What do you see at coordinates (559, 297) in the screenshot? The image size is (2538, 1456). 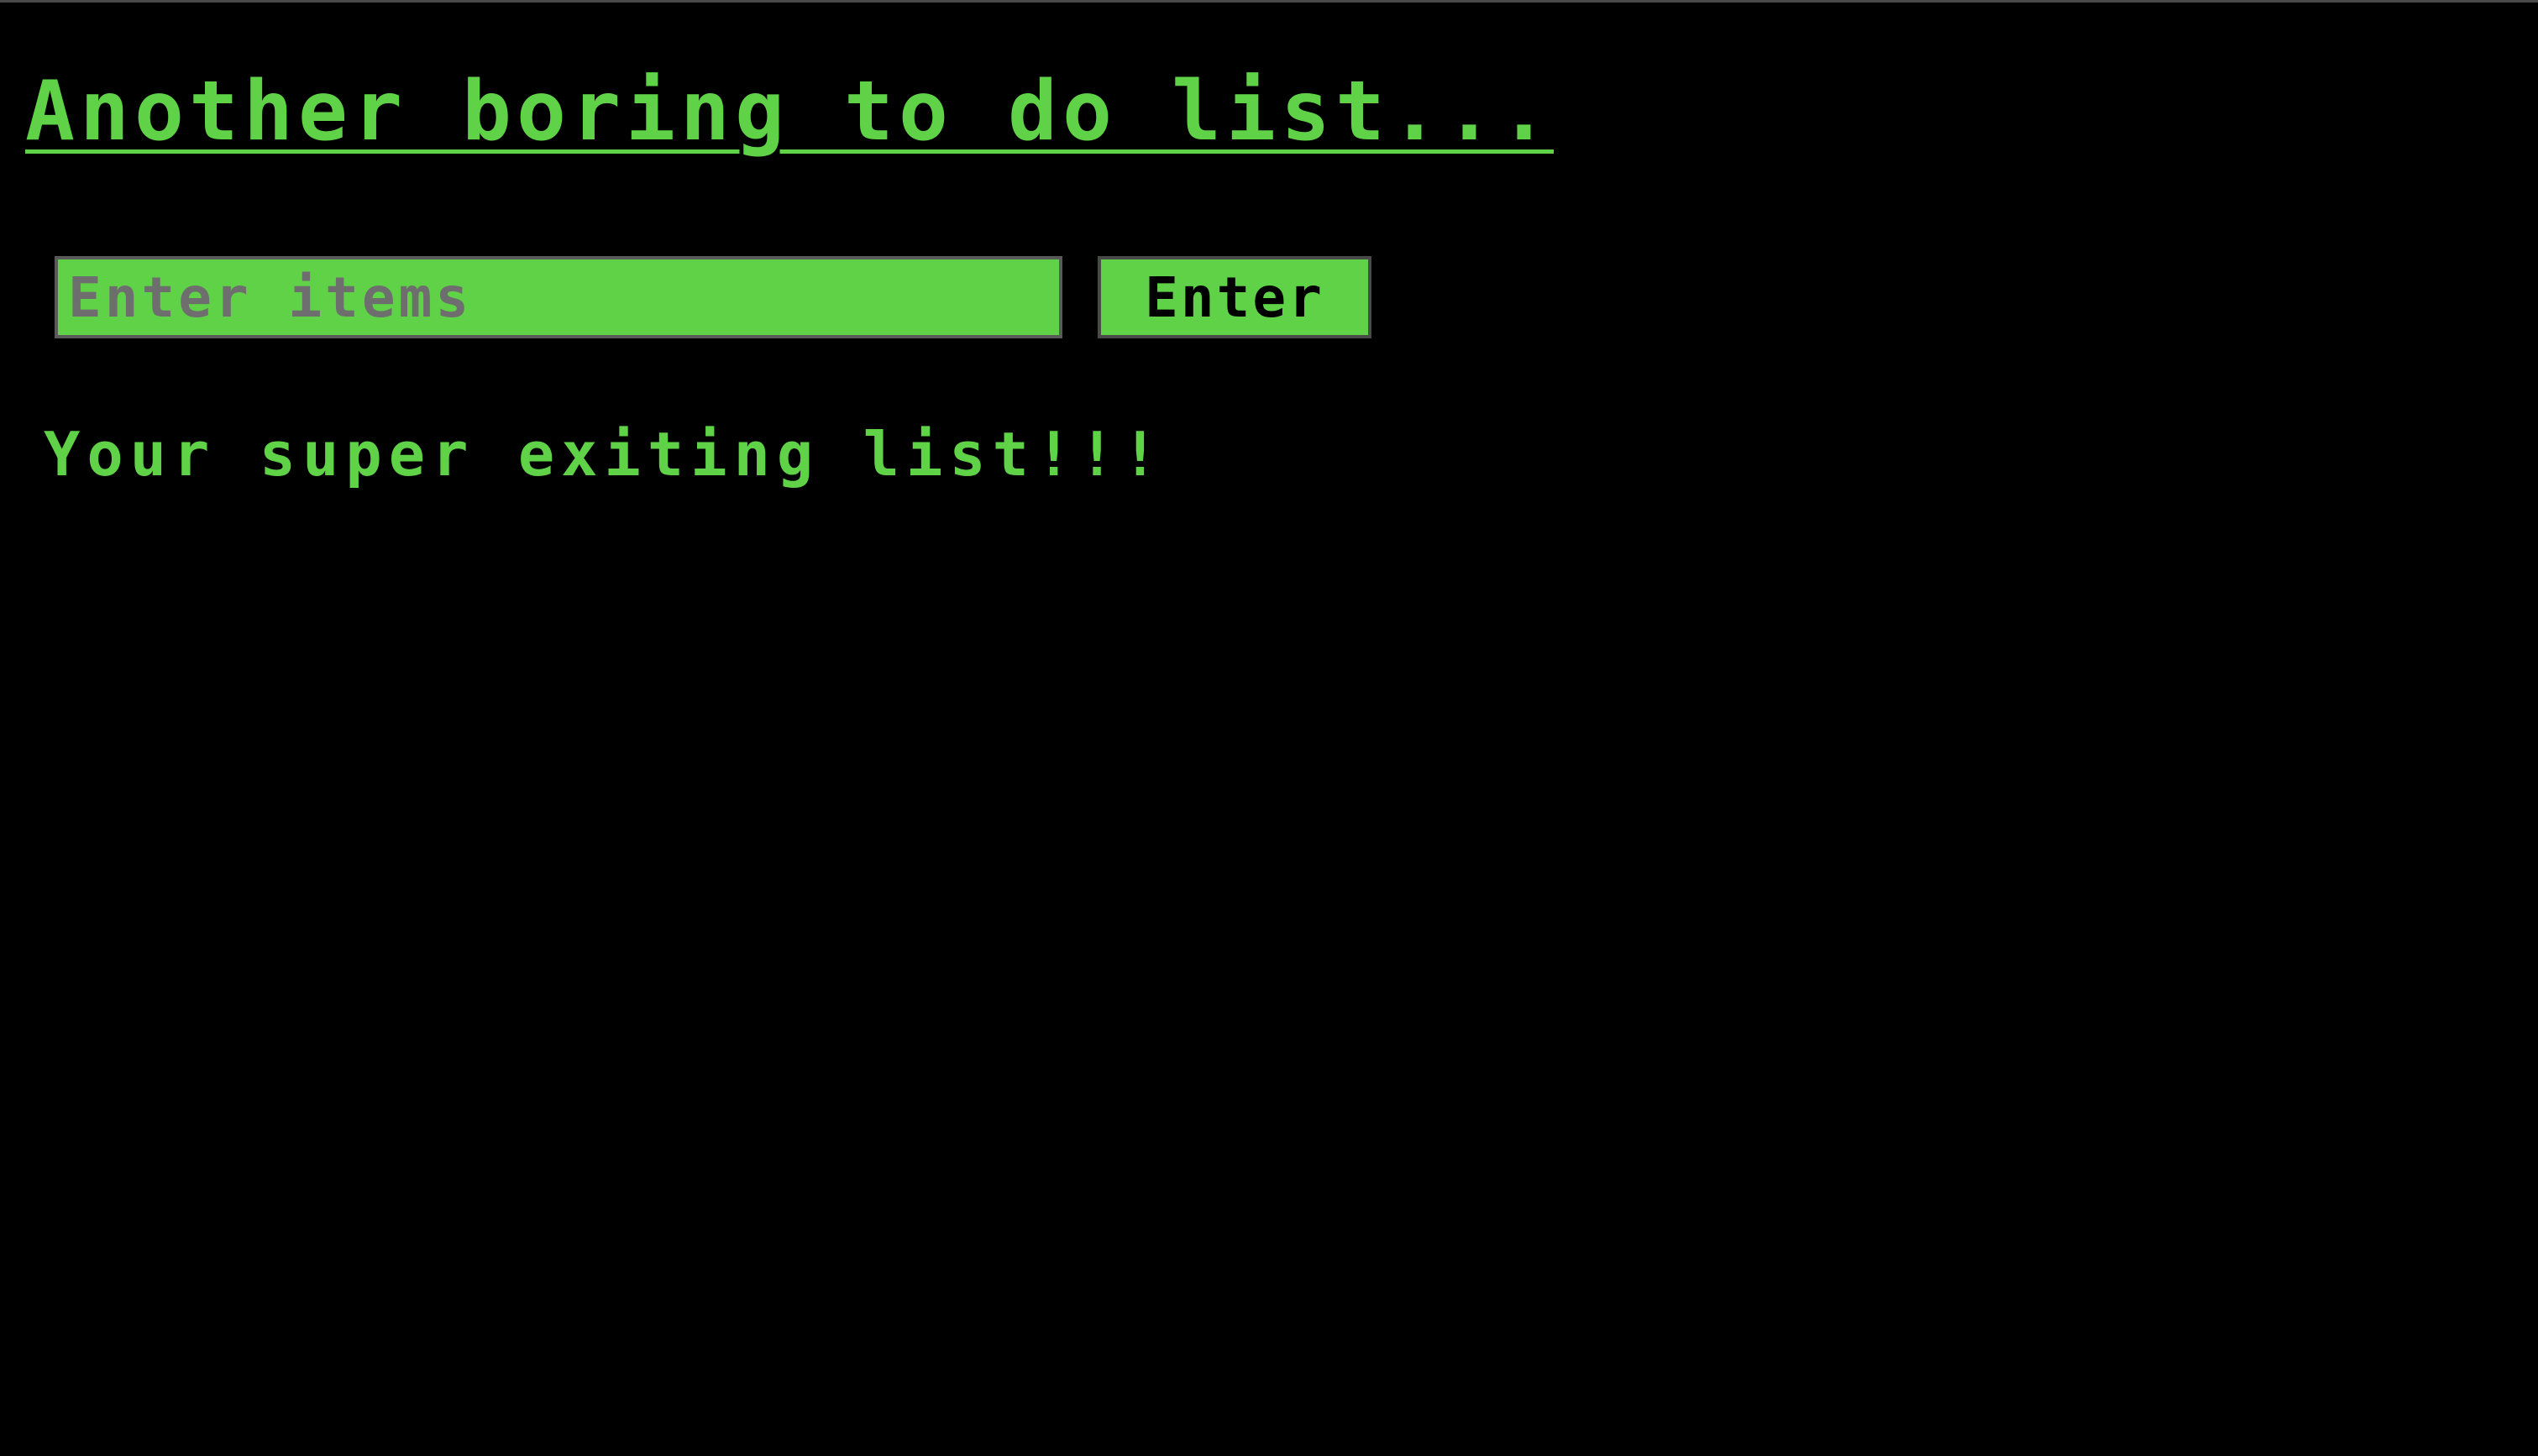 I see `item-input` at bounding box center [559, 297].